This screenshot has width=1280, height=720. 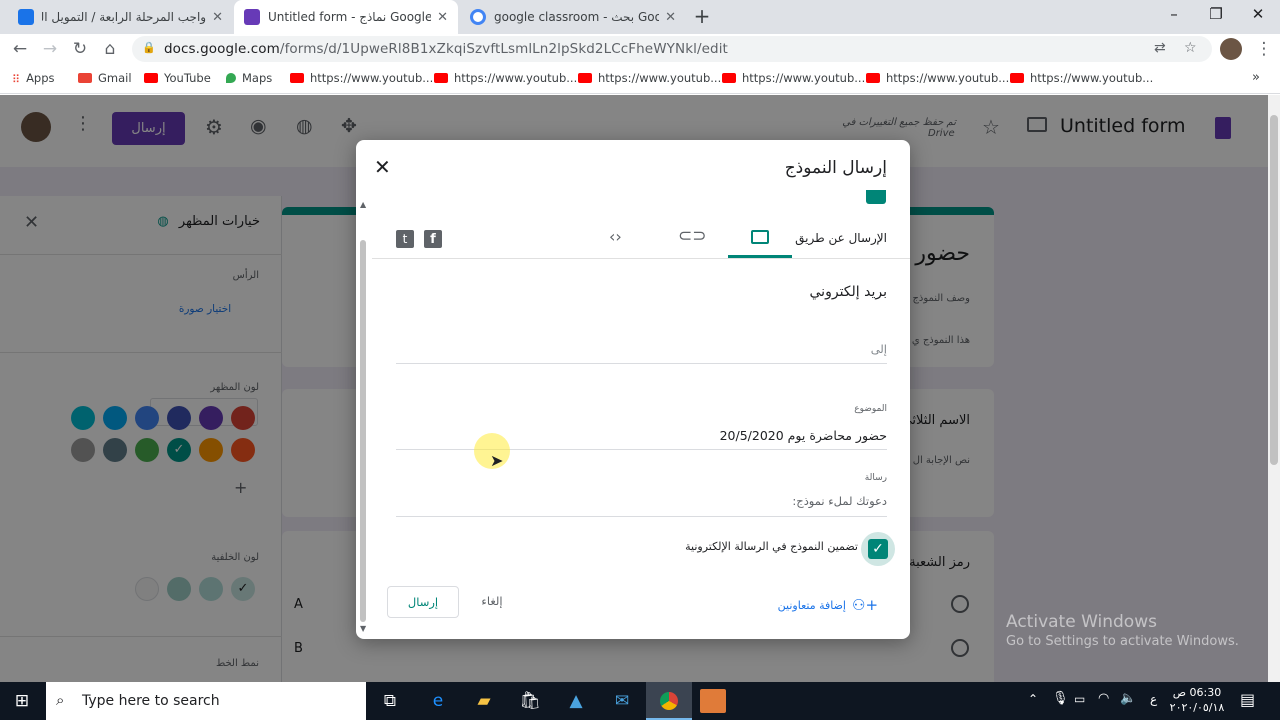 I want to click on menu-dots-icon: ⋮, so click(x=1264, y=49).